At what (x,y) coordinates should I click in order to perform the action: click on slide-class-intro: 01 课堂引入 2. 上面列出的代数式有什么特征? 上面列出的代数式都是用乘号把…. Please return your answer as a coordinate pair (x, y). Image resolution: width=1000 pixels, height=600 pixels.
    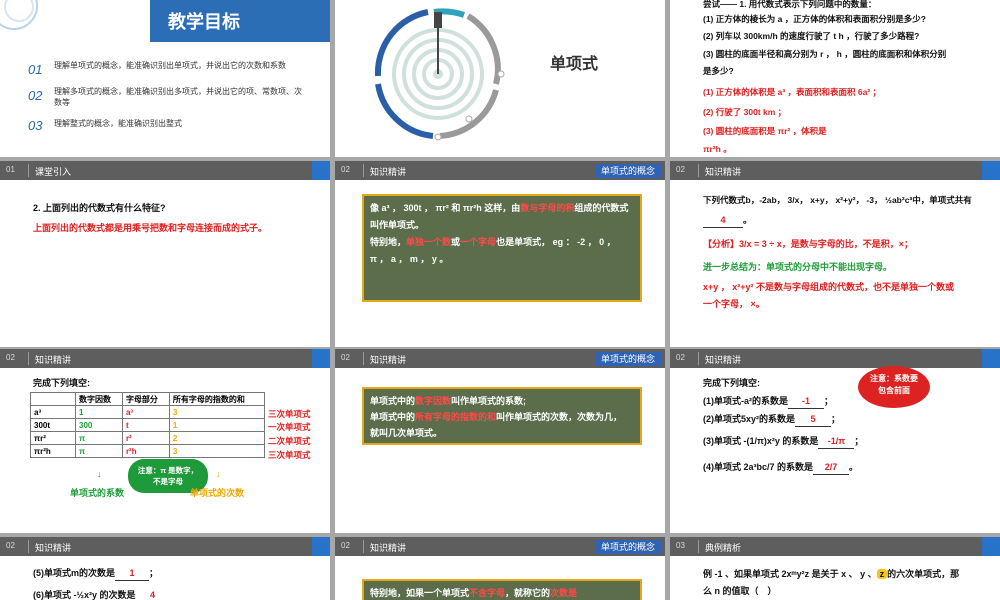
    Looking at the image, I should click on (165, 254).